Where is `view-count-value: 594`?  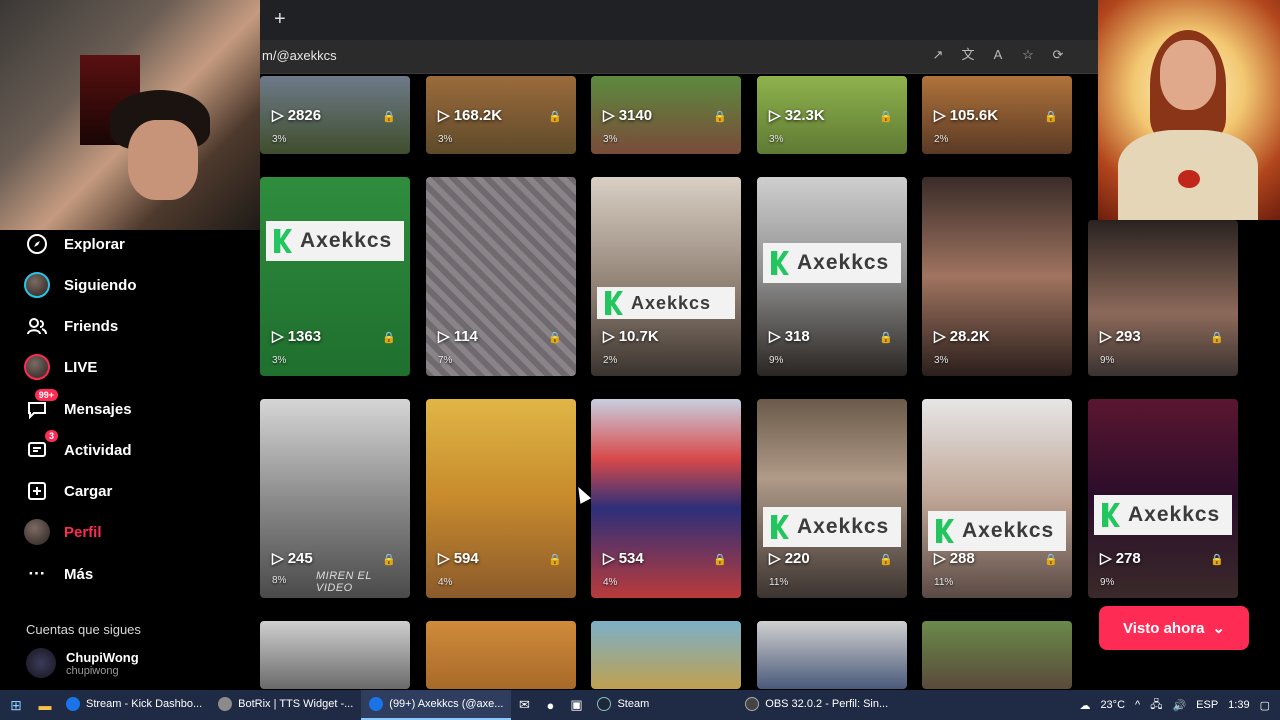
view-count-value: 594 is located at coordinates (466, 558).